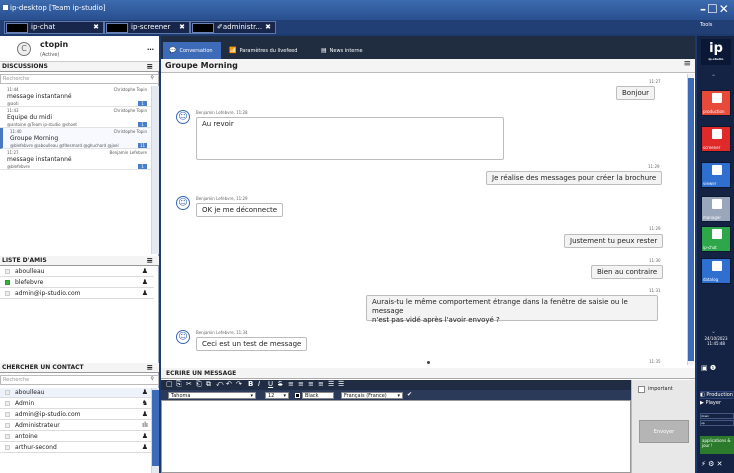 The width and height of the screenshot is (734, 473). What do you see at coordinates (716, 175) in the screenshot?
I see `sidebar-item-viewer: viewer` at bounding box center [716, 175].